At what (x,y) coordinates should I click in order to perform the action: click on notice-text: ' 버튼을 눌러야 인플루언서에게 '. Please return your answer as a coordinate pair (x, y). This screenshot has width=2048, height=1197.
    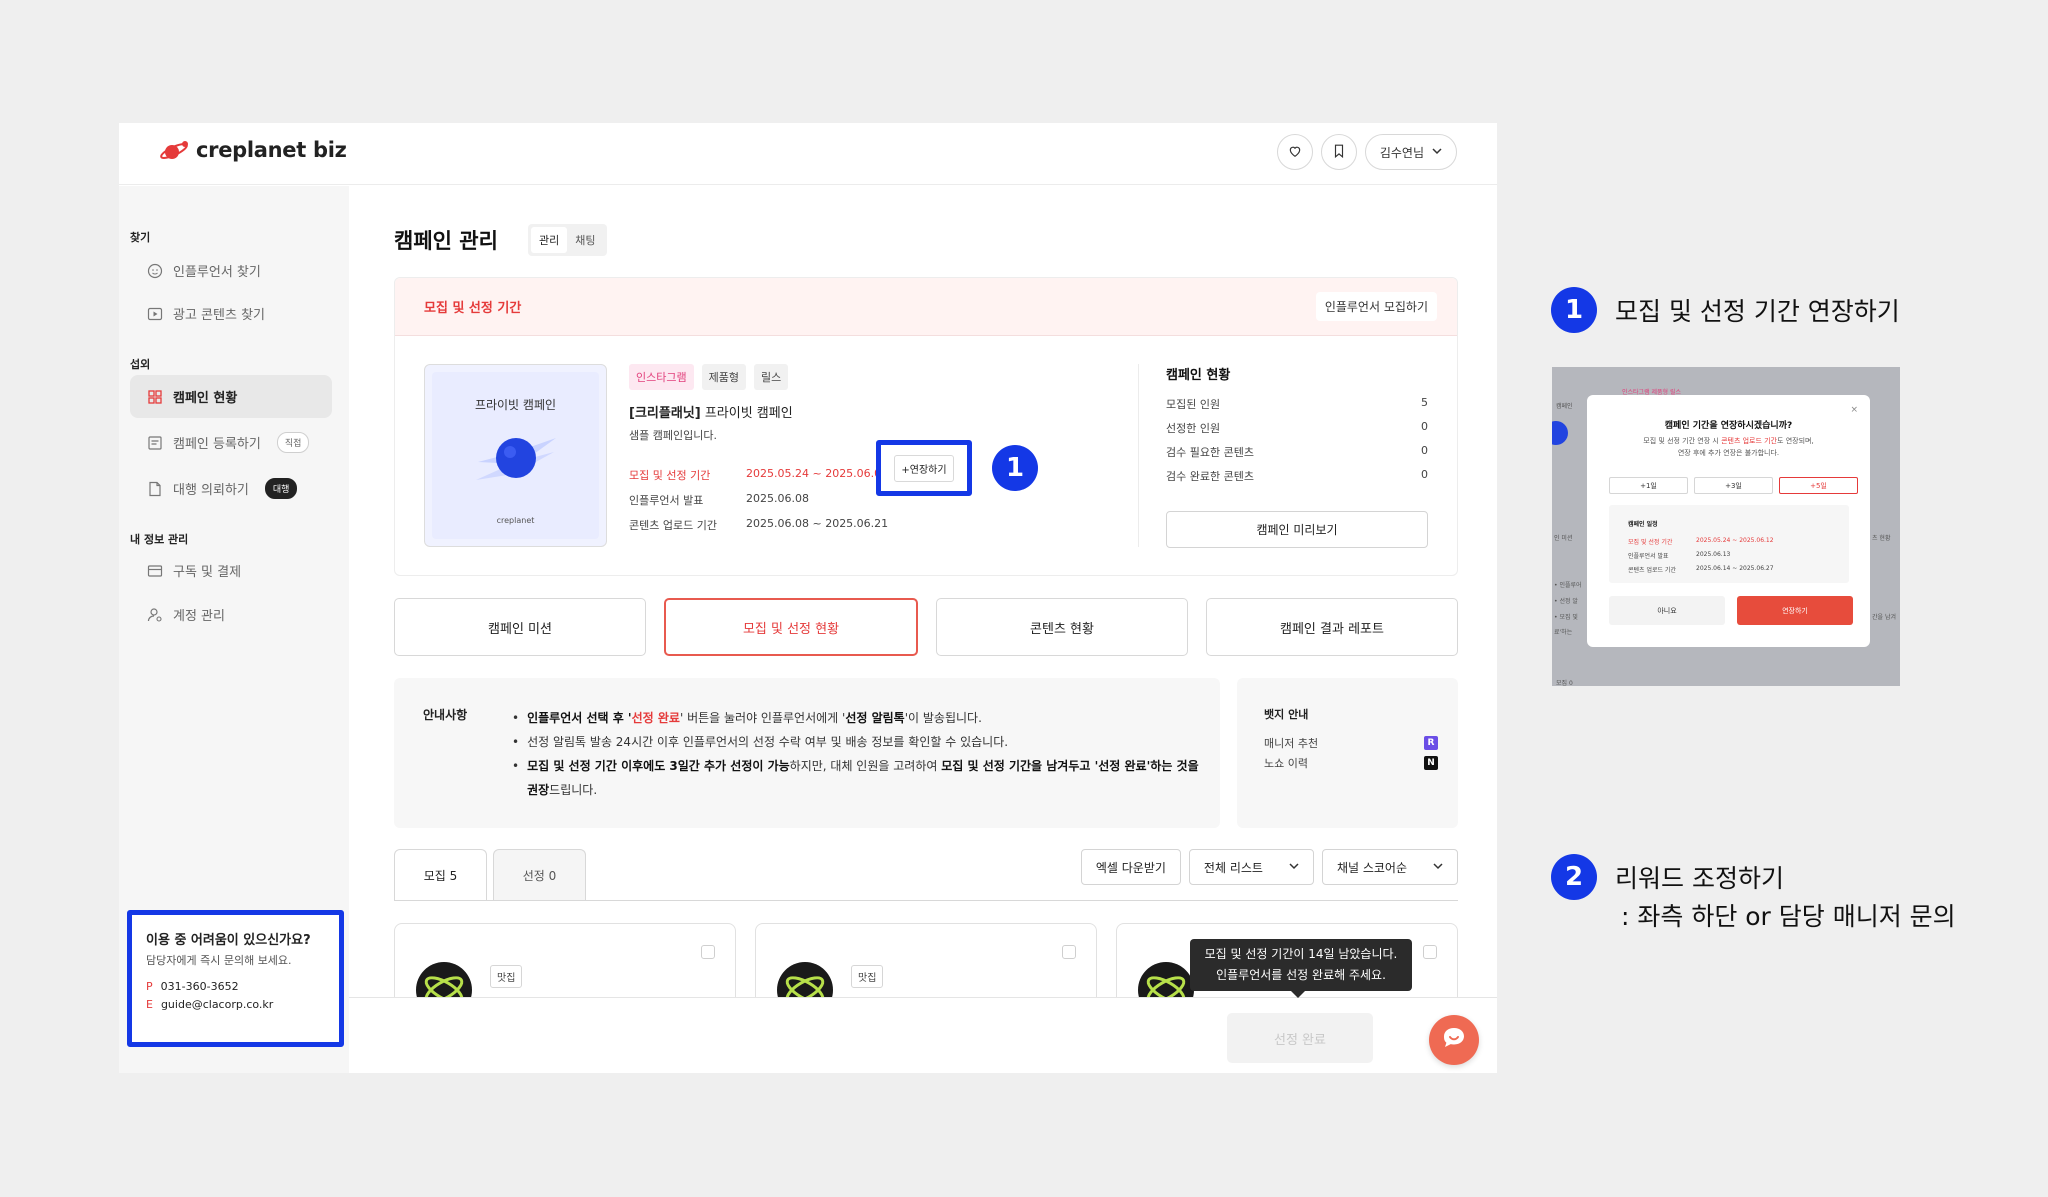
    Looking at the image, I should click on (762, 718).